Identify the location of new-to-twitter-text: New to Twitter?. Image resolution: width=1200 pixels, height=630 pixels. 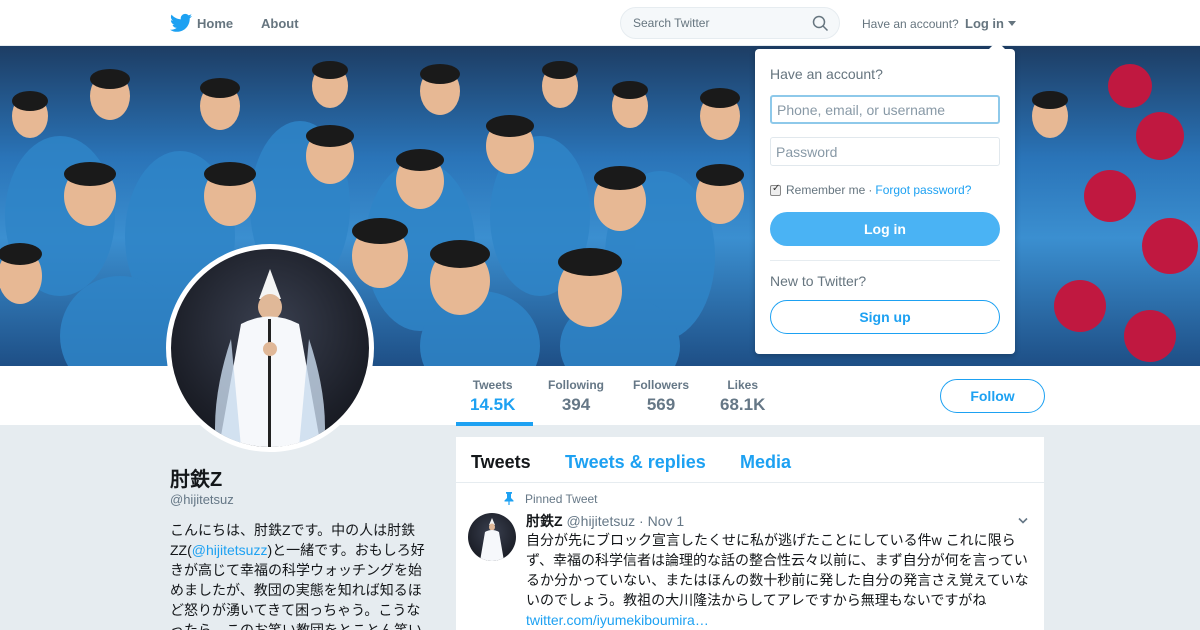
(818, 281).